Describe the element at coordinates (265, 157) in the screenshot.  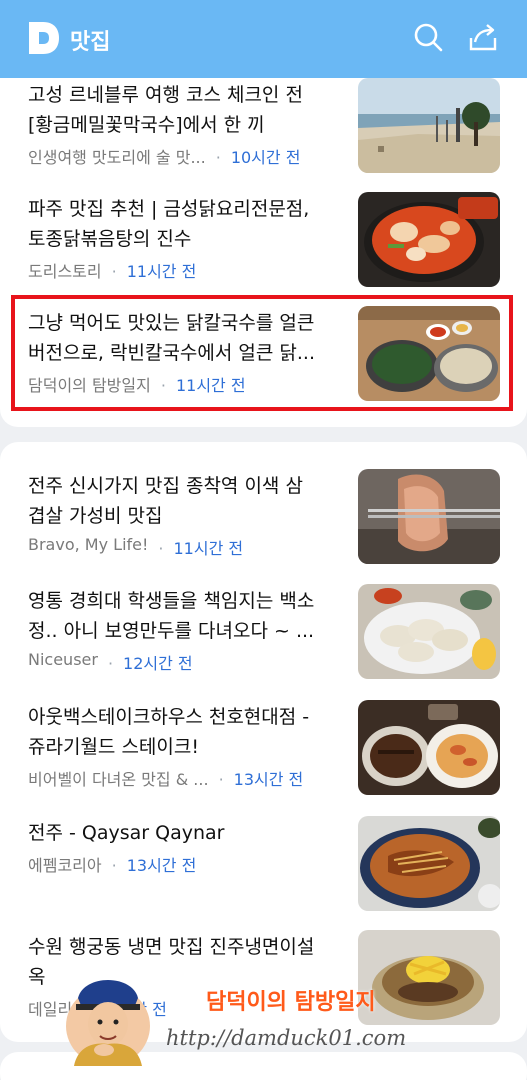
I see `item-time: 10시간 전` at that location.